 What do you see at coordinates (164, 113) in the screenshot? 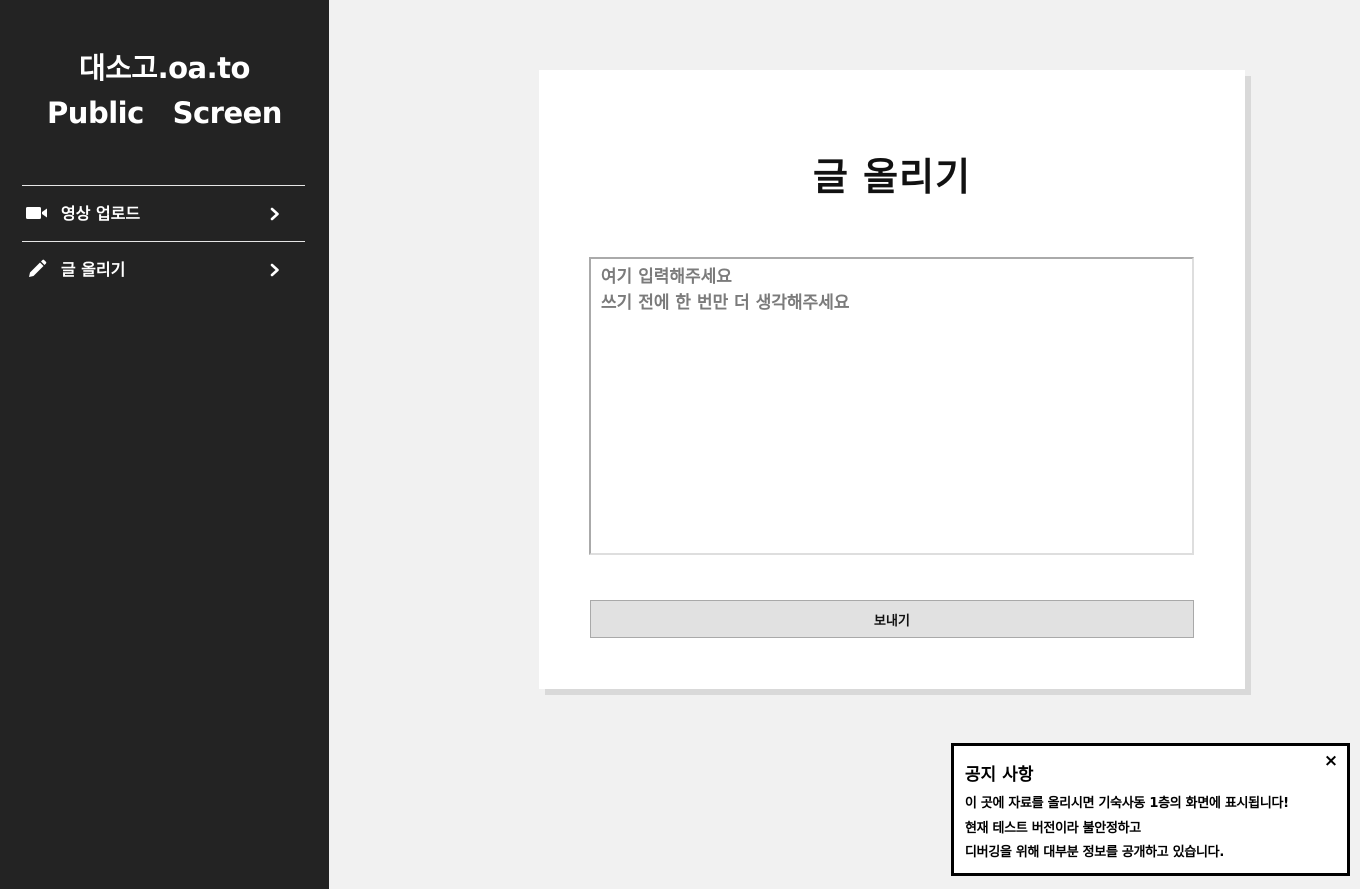
I see `brand-line-2: Public Screen` at bounding box center [164, 113].